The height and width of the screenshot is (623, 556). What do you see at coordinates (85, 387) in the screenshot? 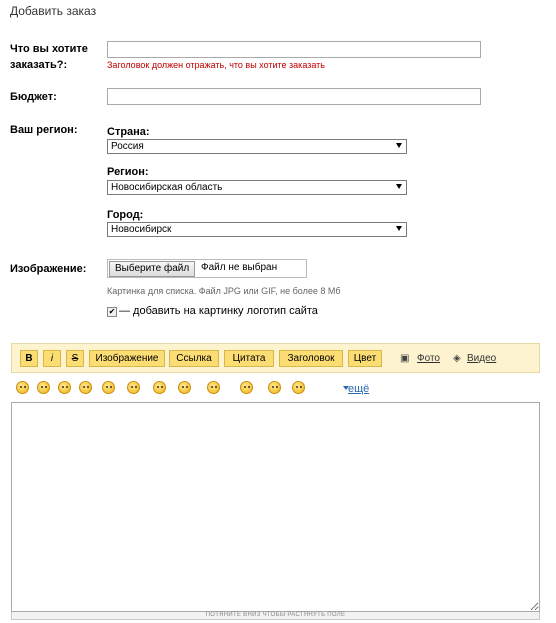
I see `grin-icon` at bounding box center [85, 387].